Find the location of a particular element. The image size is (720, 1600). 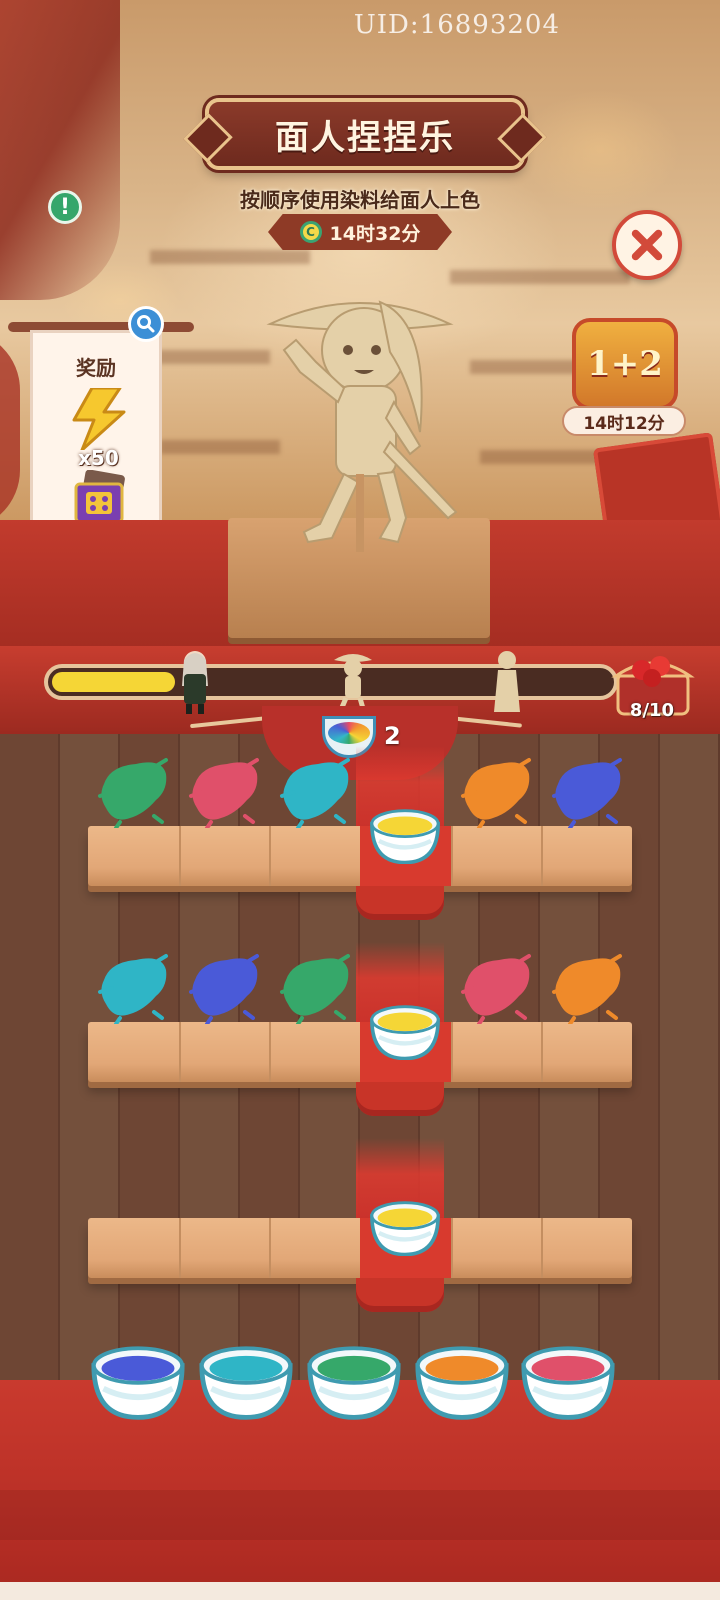

cyan-dye-bowl-icon is located at coordinates (246, 1383).